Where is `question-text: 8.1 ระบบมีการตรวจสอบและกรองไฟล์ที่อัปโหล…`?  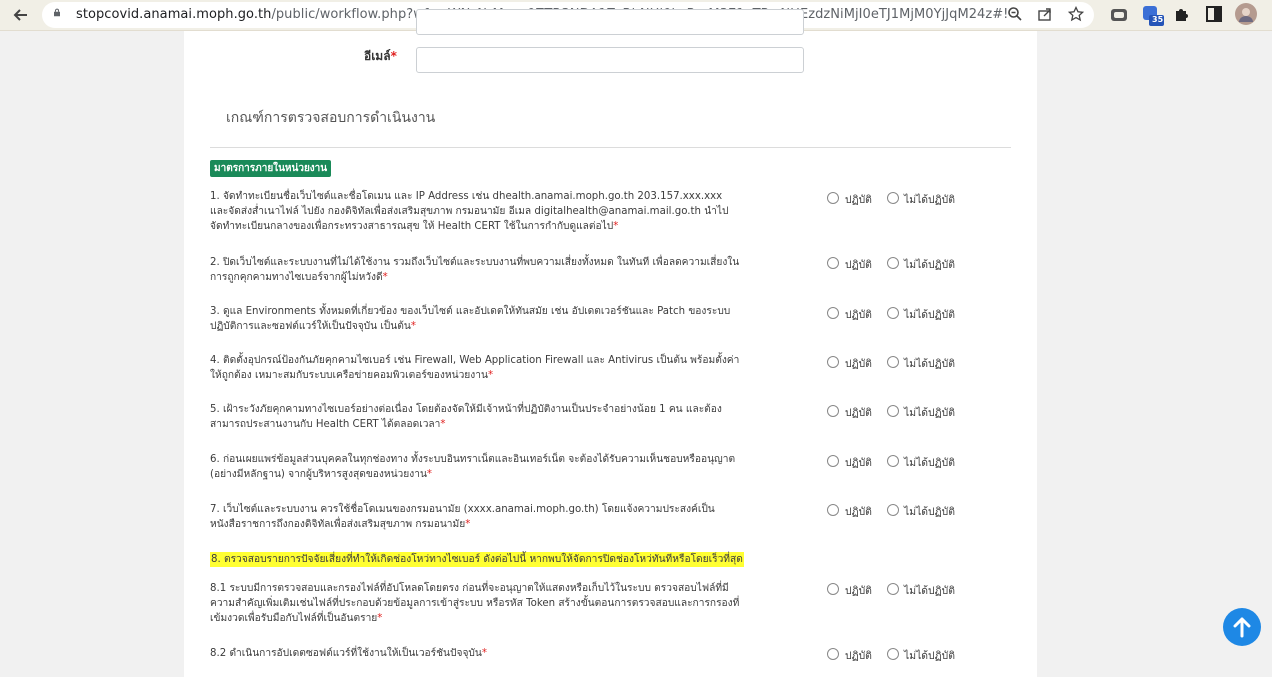
question-text: 8.1 ระบบมีการตรวจสอบและกรองไฟล์ที่อัปโหล… is located at coordinates (475, 603).